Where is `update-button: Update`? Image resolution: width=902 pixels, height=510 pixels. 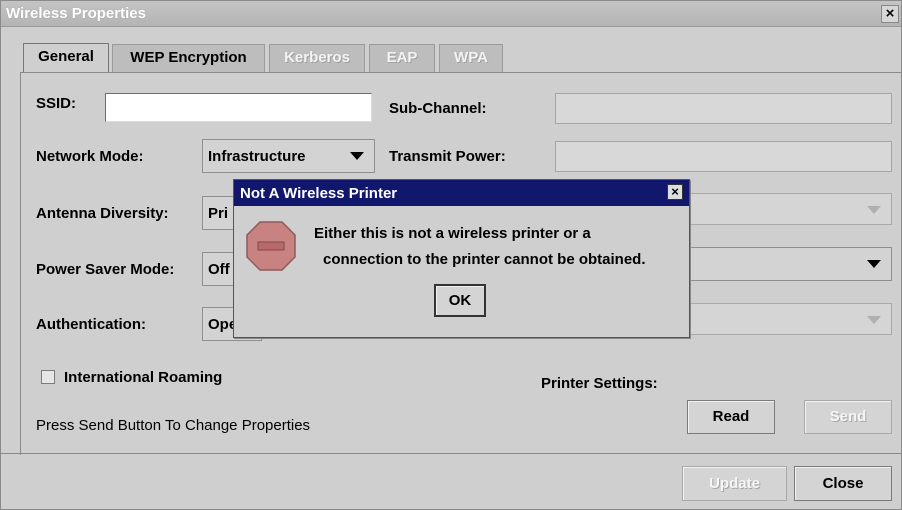 update-button: Update is located at coordinates (734, 483).